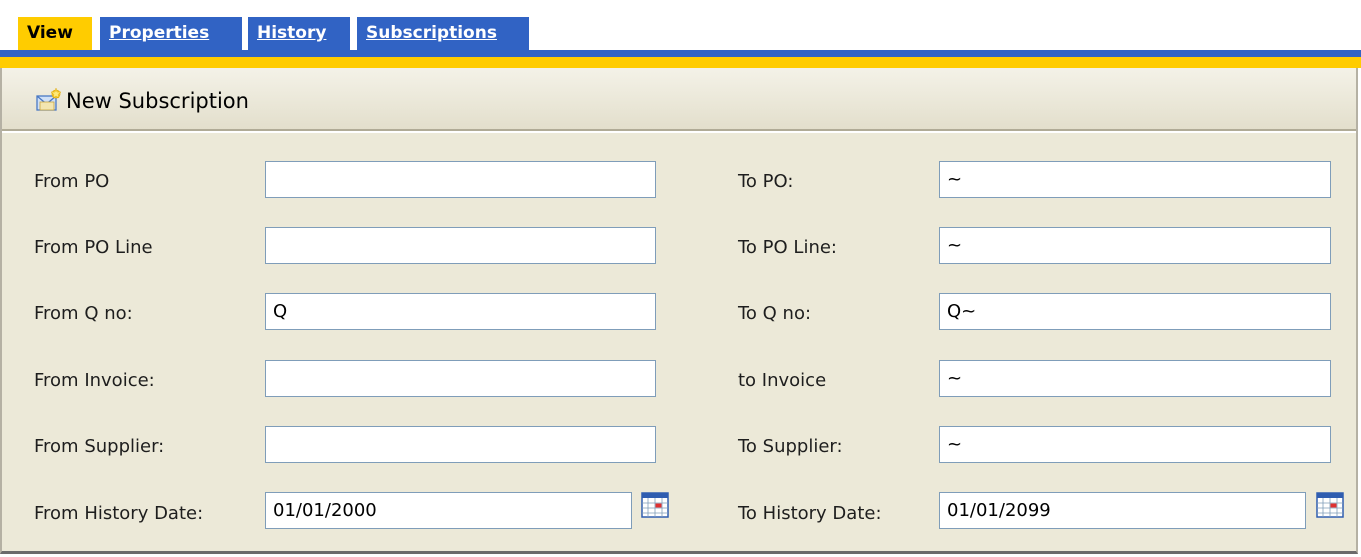  Describe the element at coordinates (1135, 179) in the screenshot. I see `to-po-input` at that location.